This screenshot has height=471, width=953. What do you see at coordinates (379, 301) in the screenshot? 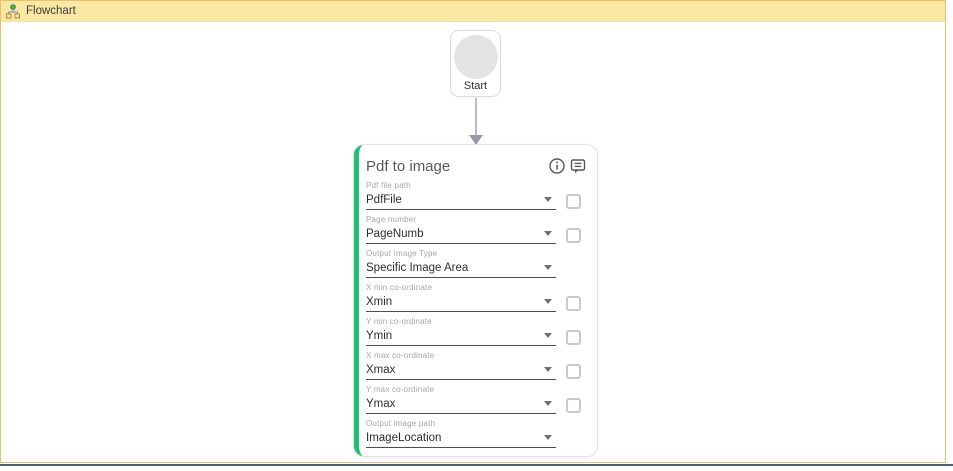
I see `field-value: Xmin` at bounding box center [379, 301].